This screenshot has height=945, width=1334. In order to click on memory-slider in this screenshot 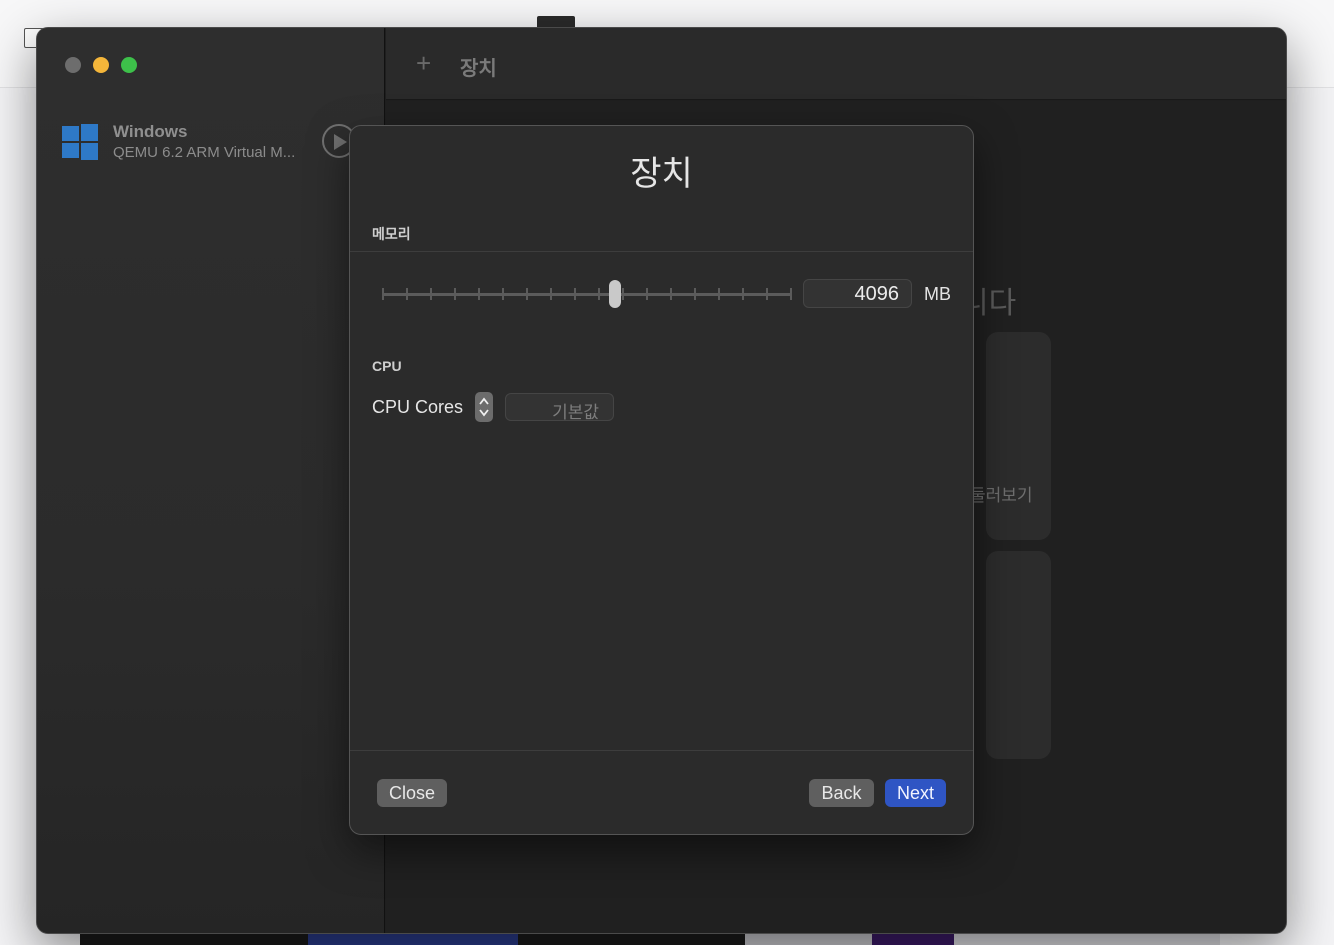, I will do `click(587, 294)`.